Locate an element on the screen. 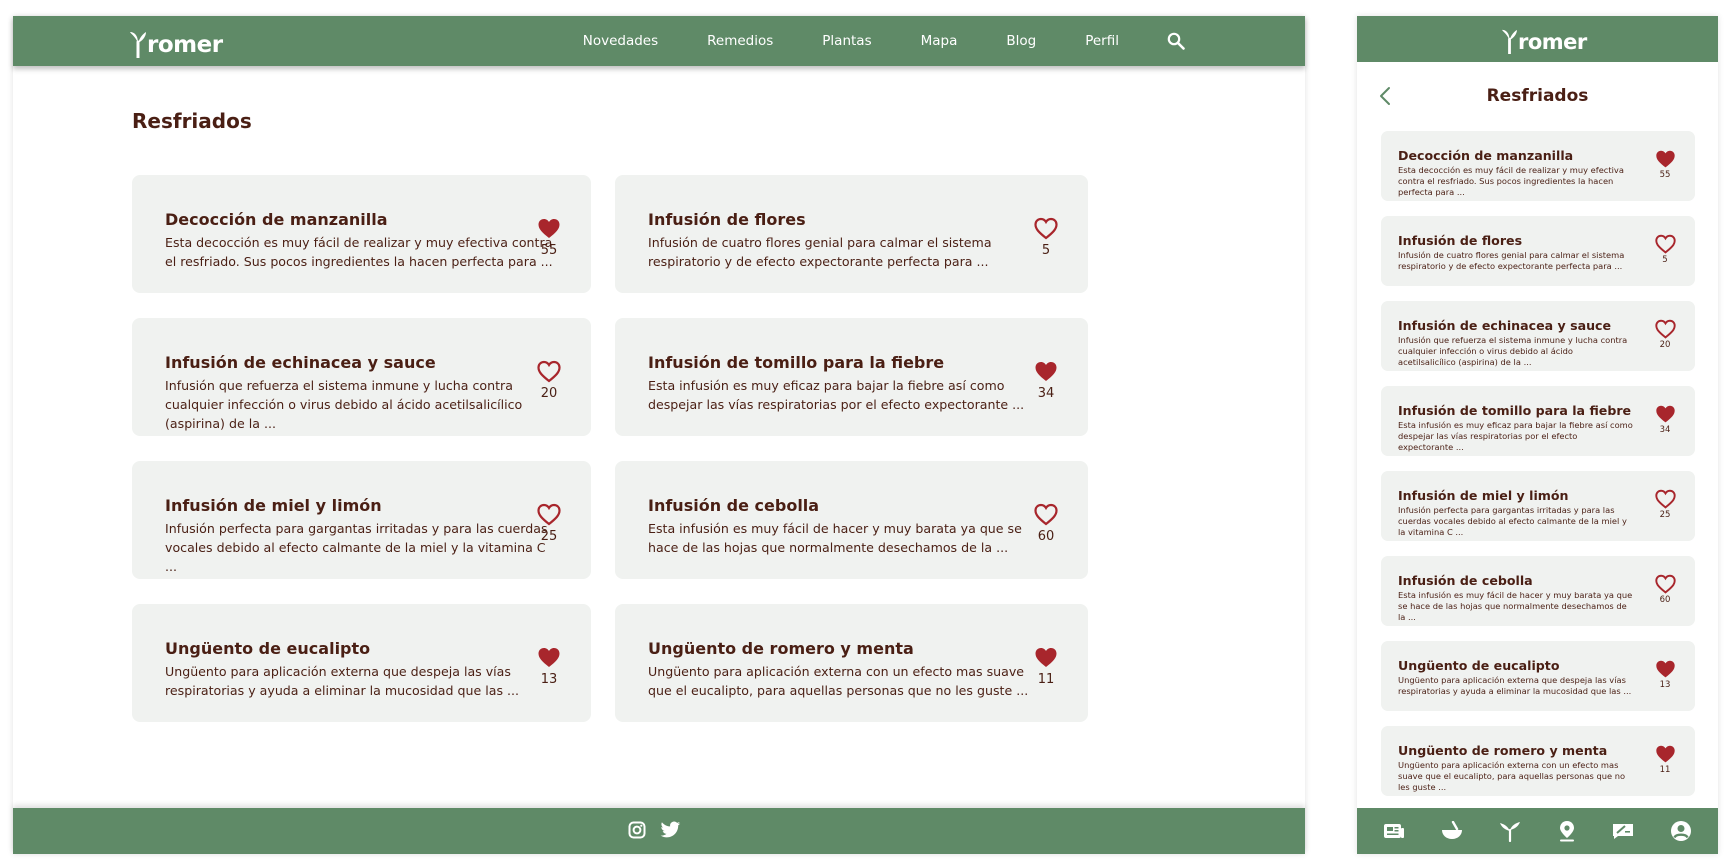  nav-item-remedios: Remedios is located at coordinates (740, 41).